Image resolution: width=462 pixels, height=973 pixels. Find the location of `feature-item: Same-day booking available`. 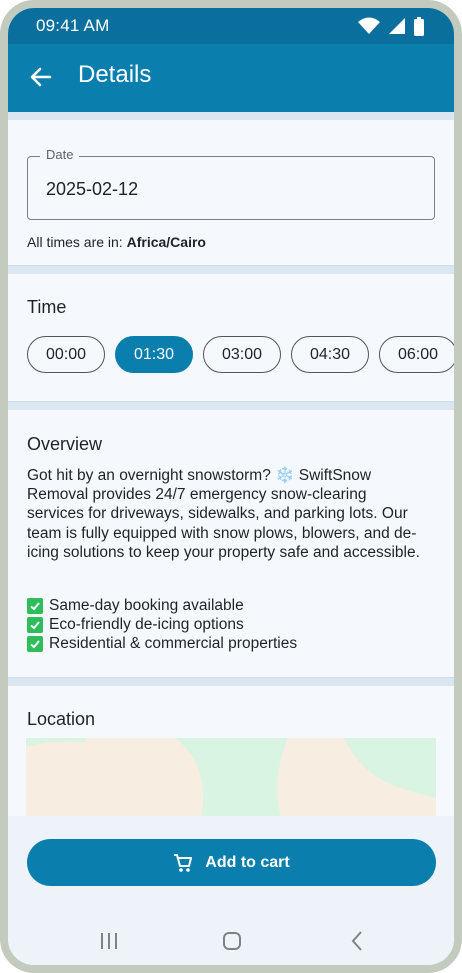

feature-item: Same-day booking available is located at coordinates (162, 605).